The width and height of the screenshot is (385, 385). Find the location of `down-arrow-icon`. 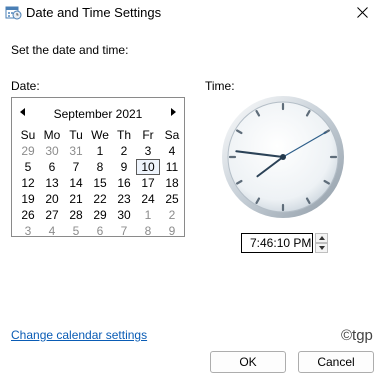

down-arrow-icon is located at coordinates (322, 248).